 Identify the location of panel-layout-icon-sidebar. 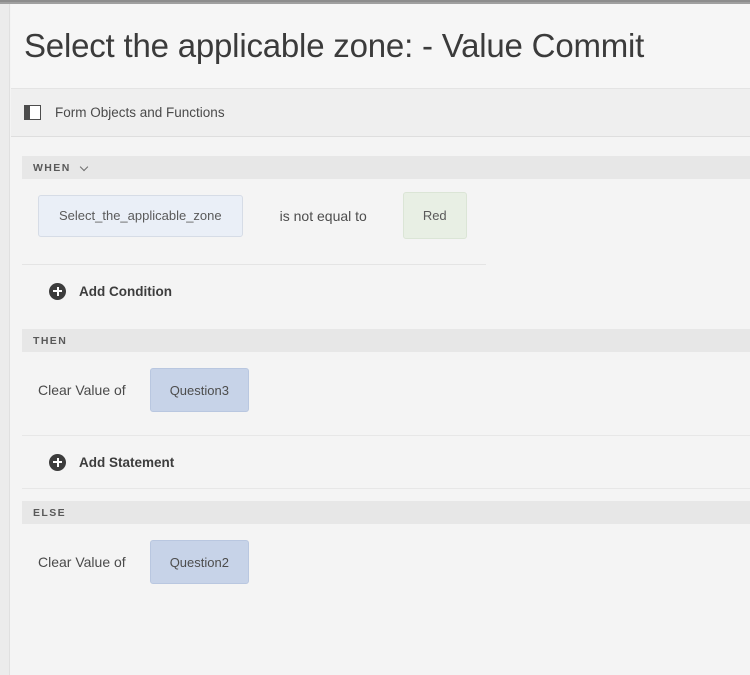
(27, 112).